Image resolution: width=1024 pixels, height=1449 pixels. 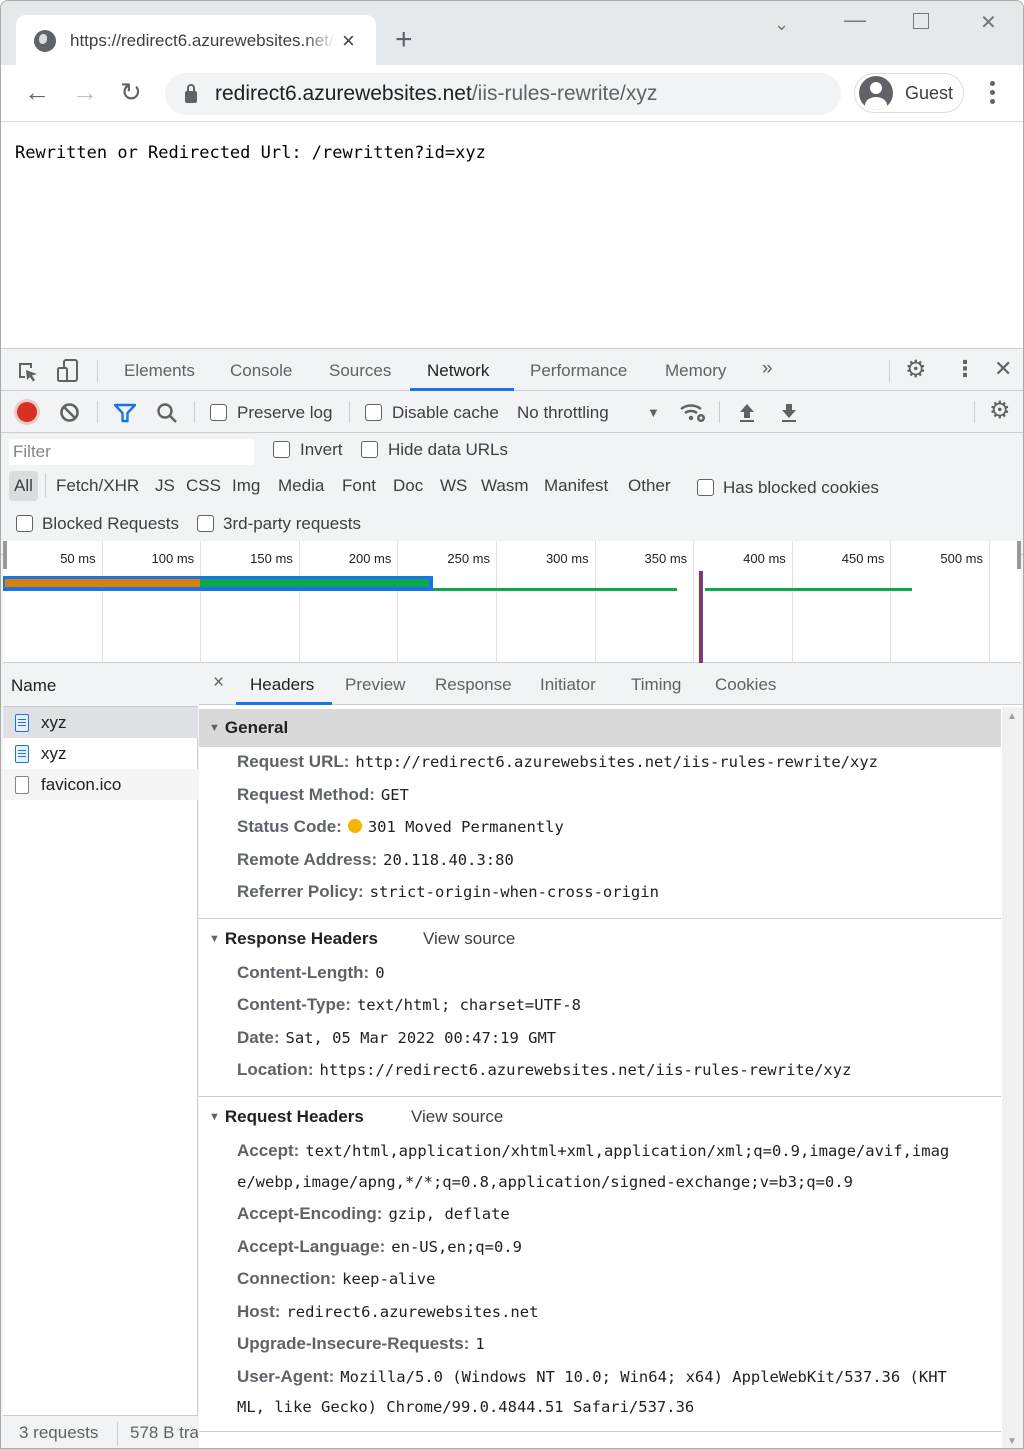 I want to click on throttling-dropdown-icon: ▼, so click(x=653, y=412).